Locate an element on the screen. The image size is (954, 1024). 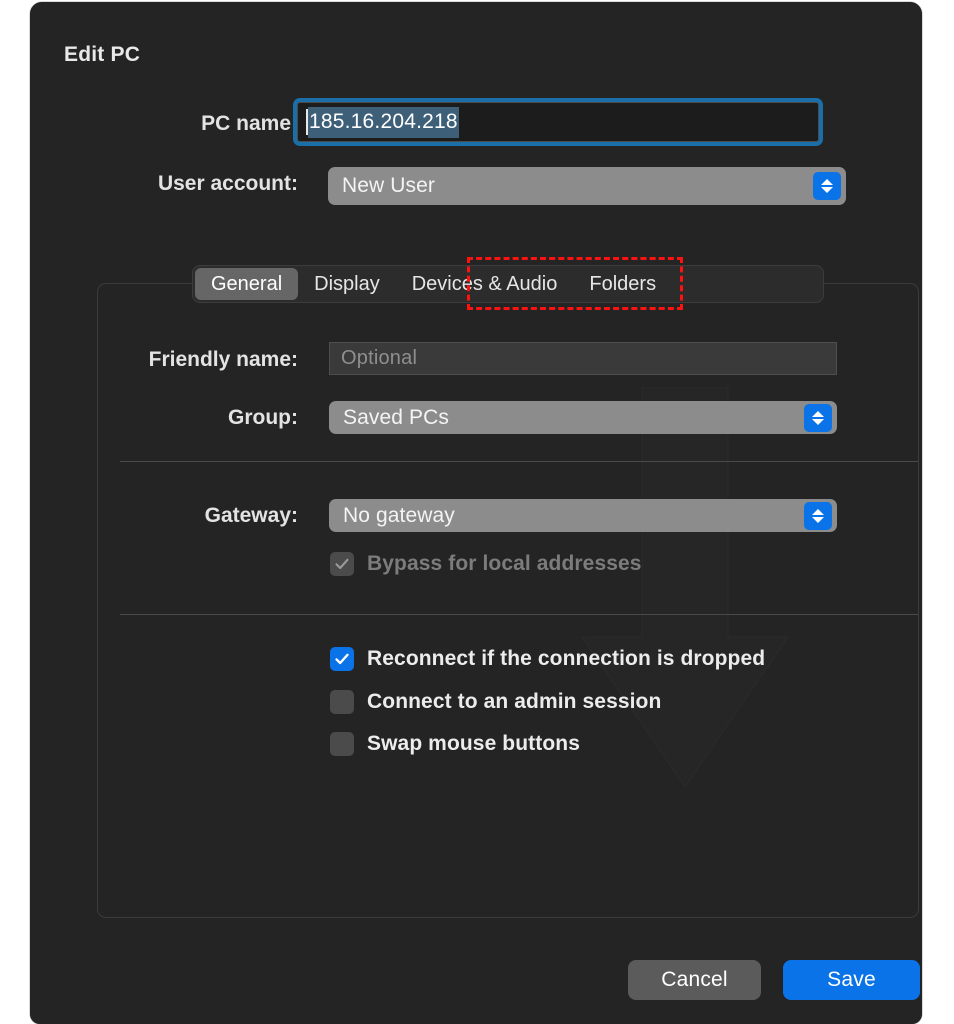
user-account-value: New User is located at coordinates (388, 185).